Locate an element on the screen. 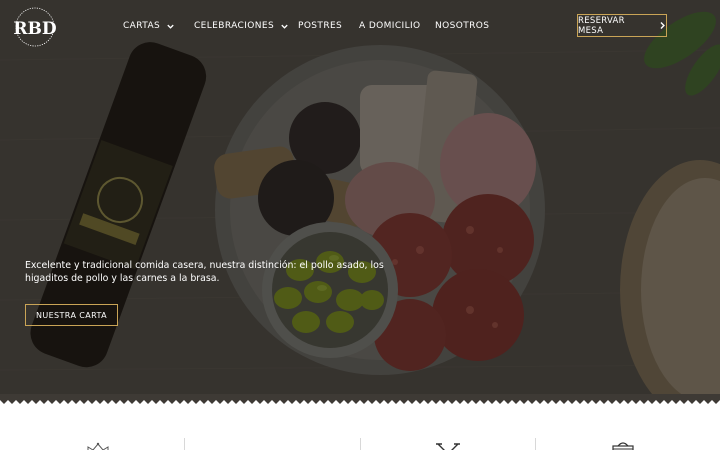 Image resolution: width=720 pixels, height=450 pixels. our-menu-button: NUESTRA CARTA is located at coordinates (71, 315).